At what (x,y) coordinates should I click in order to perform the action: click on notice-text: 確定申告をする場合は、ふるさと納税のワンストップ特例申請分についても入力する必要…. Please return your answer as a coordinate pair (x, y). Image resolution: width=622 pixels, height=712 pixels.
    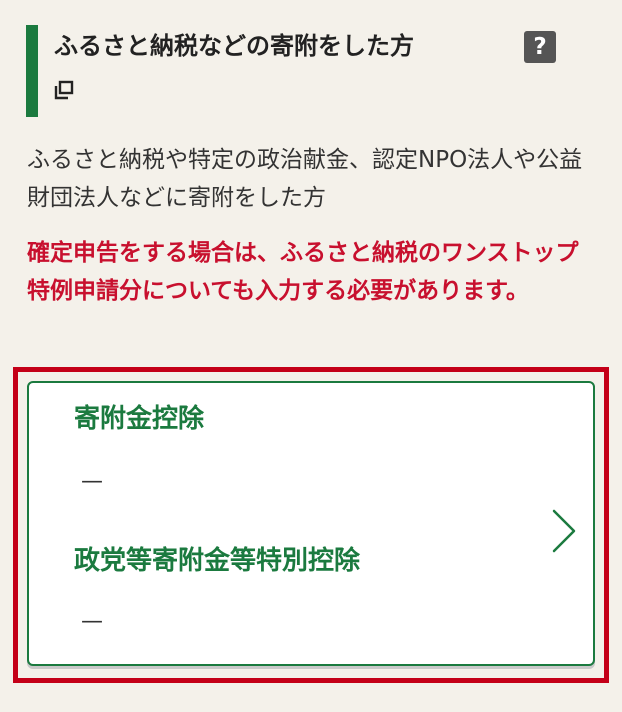
    Looking at the image, I should click on (303, 272).